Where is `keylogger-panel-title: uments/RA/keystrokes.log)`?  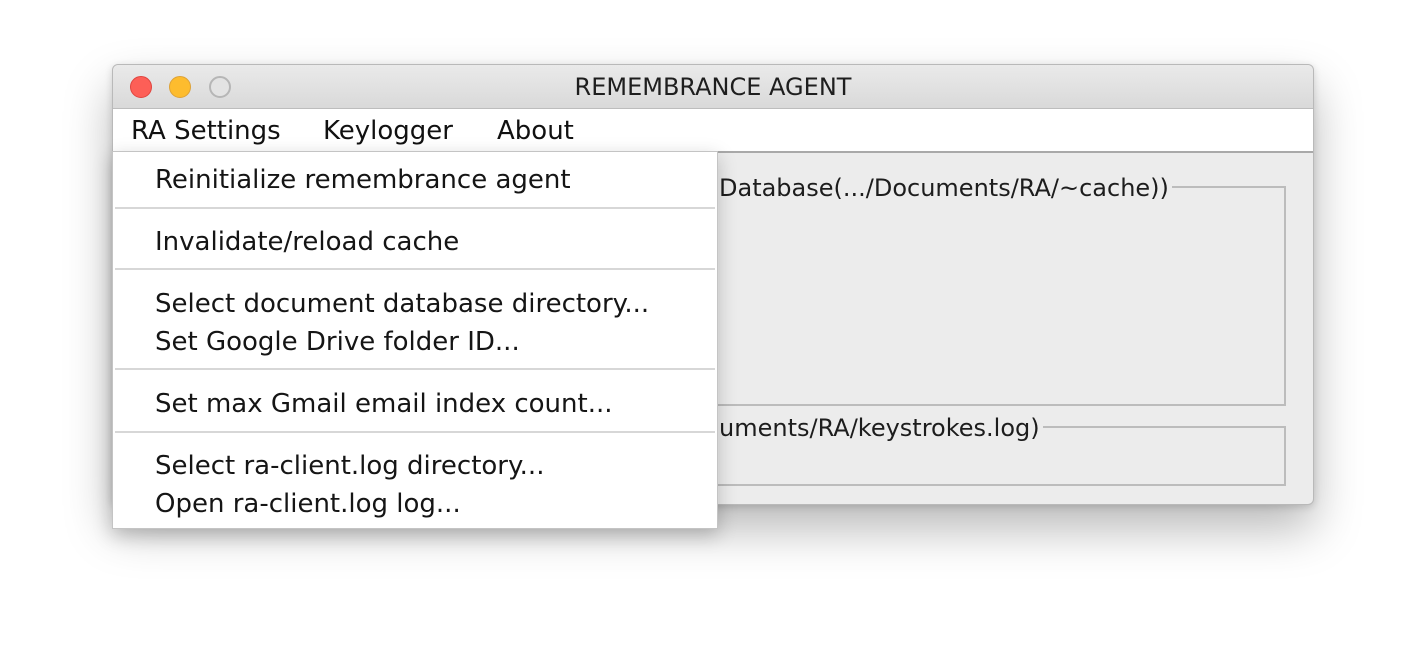 keylogger-panel-title: uments/RA/keystrokes.log) is located at coordinates (879, 428).